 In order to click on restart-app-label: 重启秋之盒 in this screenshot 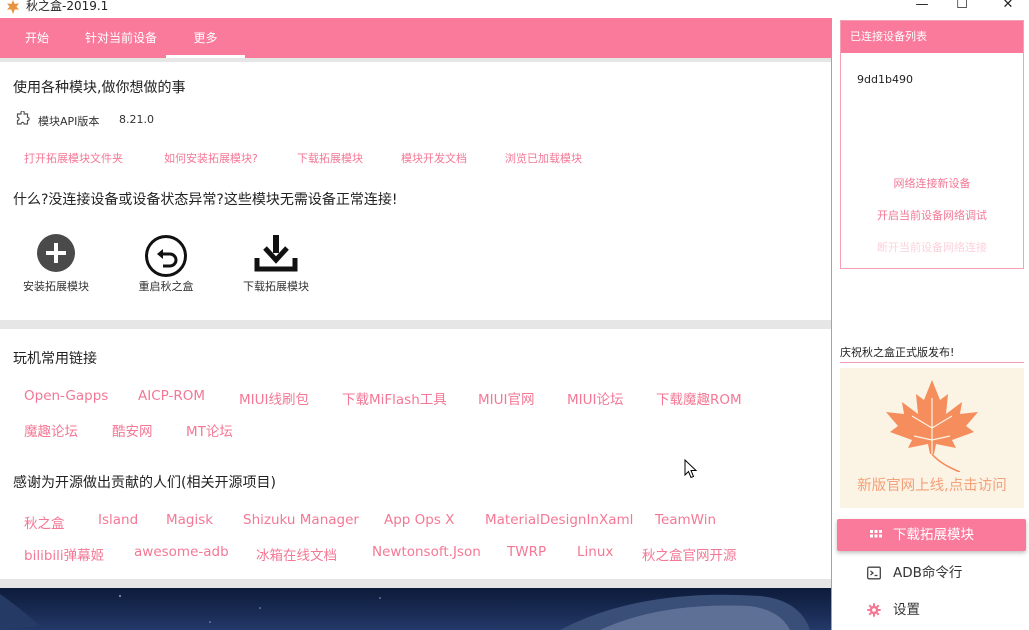, I will do `click(166, 286)`.